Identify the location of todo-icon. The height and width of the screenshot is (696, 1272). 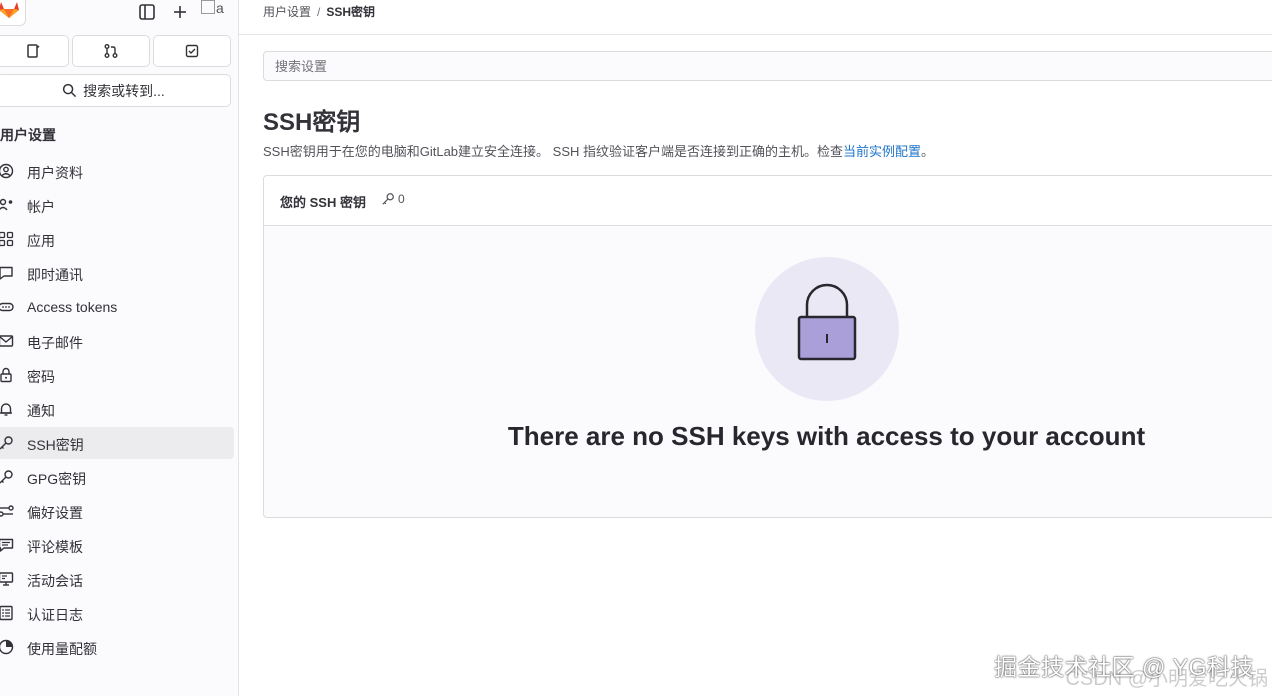
(192, 51).